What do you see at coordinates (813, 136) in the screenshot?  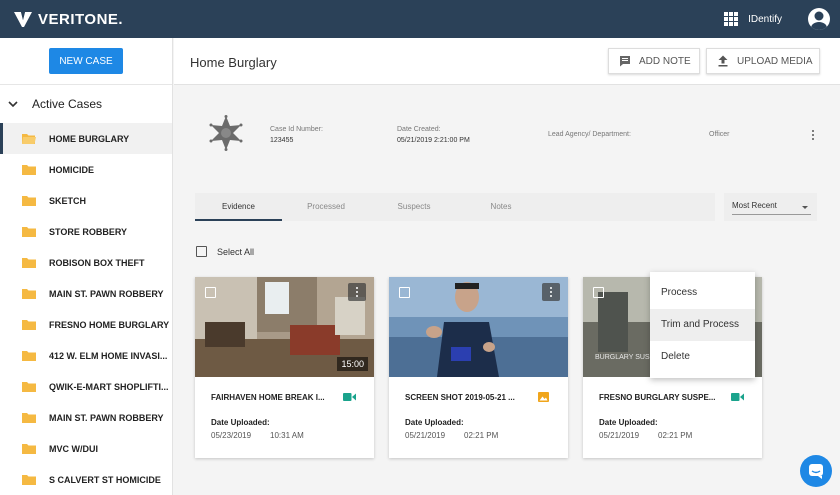 I see `case-more-options-icon` at bounding box center [813, 136].